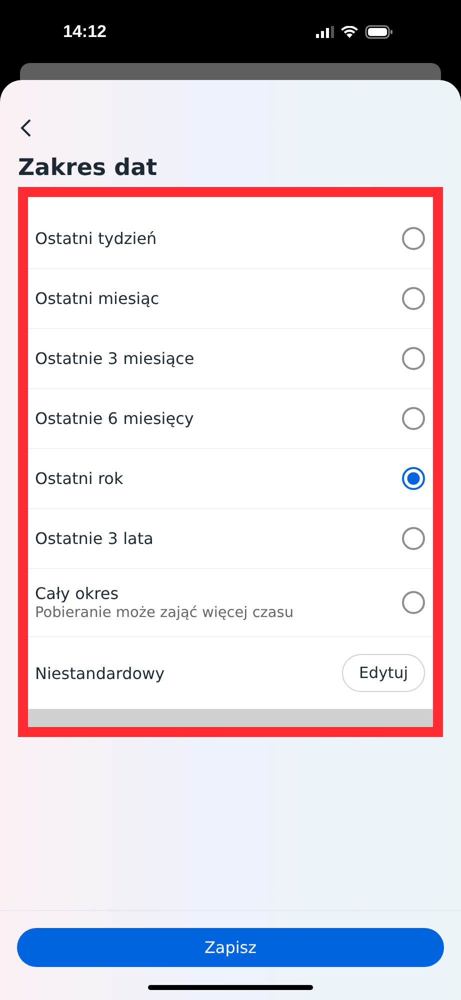  What do you see at coordinates (230, 479) in the screenshot?
I see `option-row: Ostatni rok` at bounding box center [230, 479].